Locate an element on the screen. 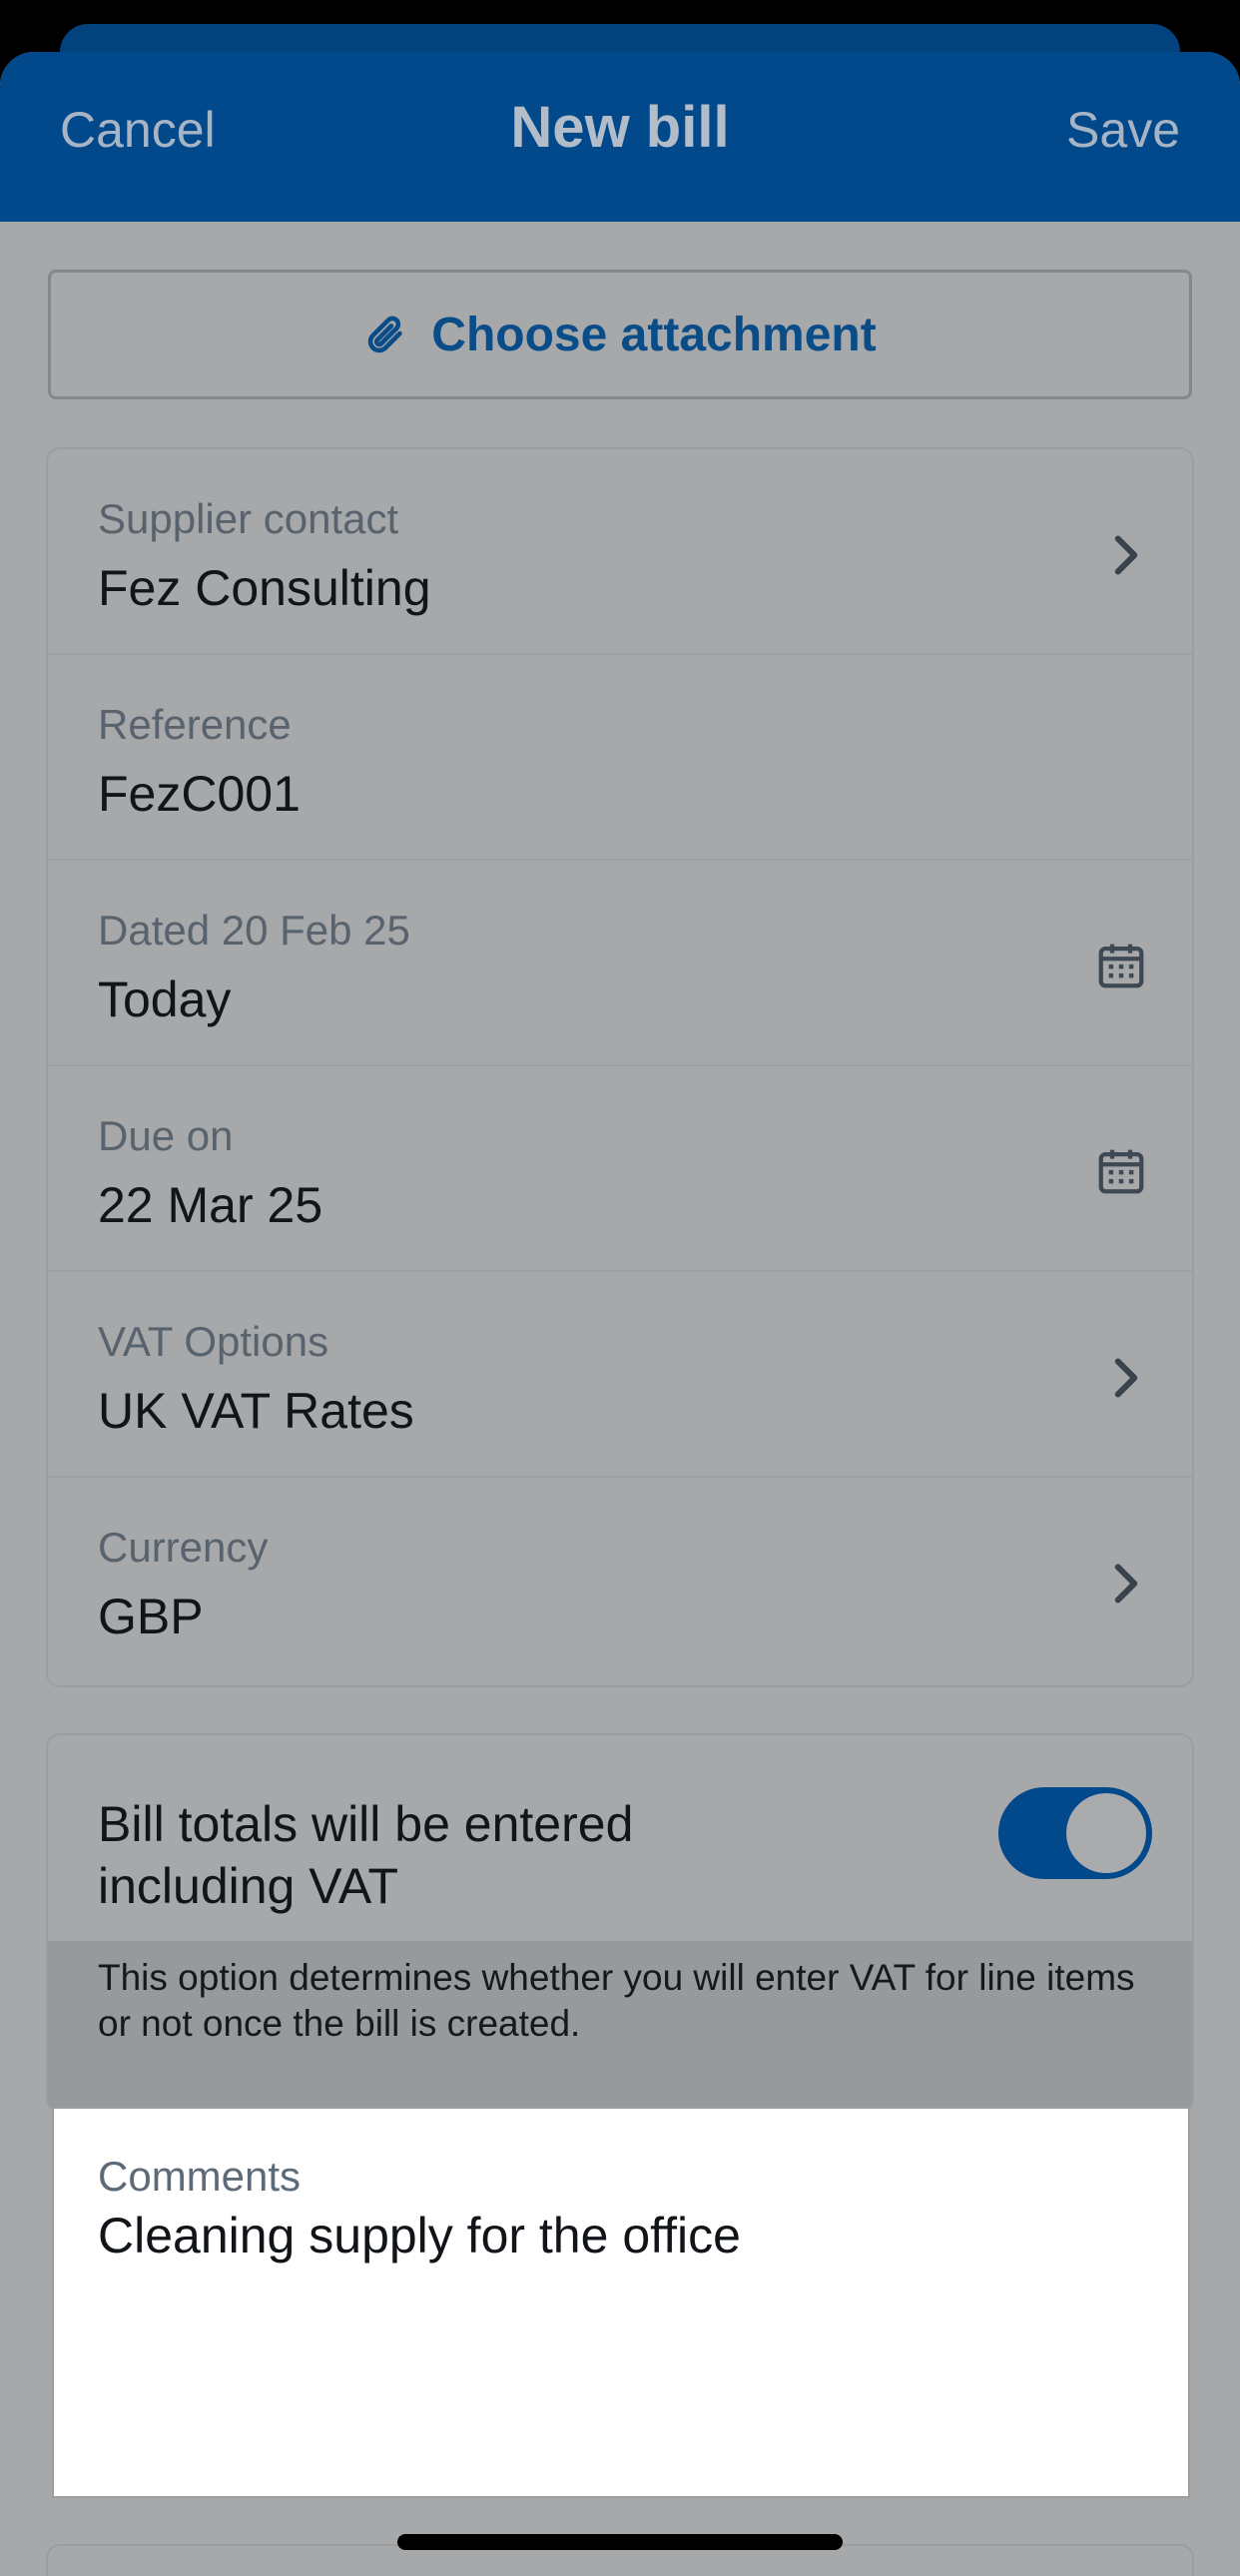  supplier-contact-row: Supplier contact Fez Consulting is located at coordinates (620, 552).